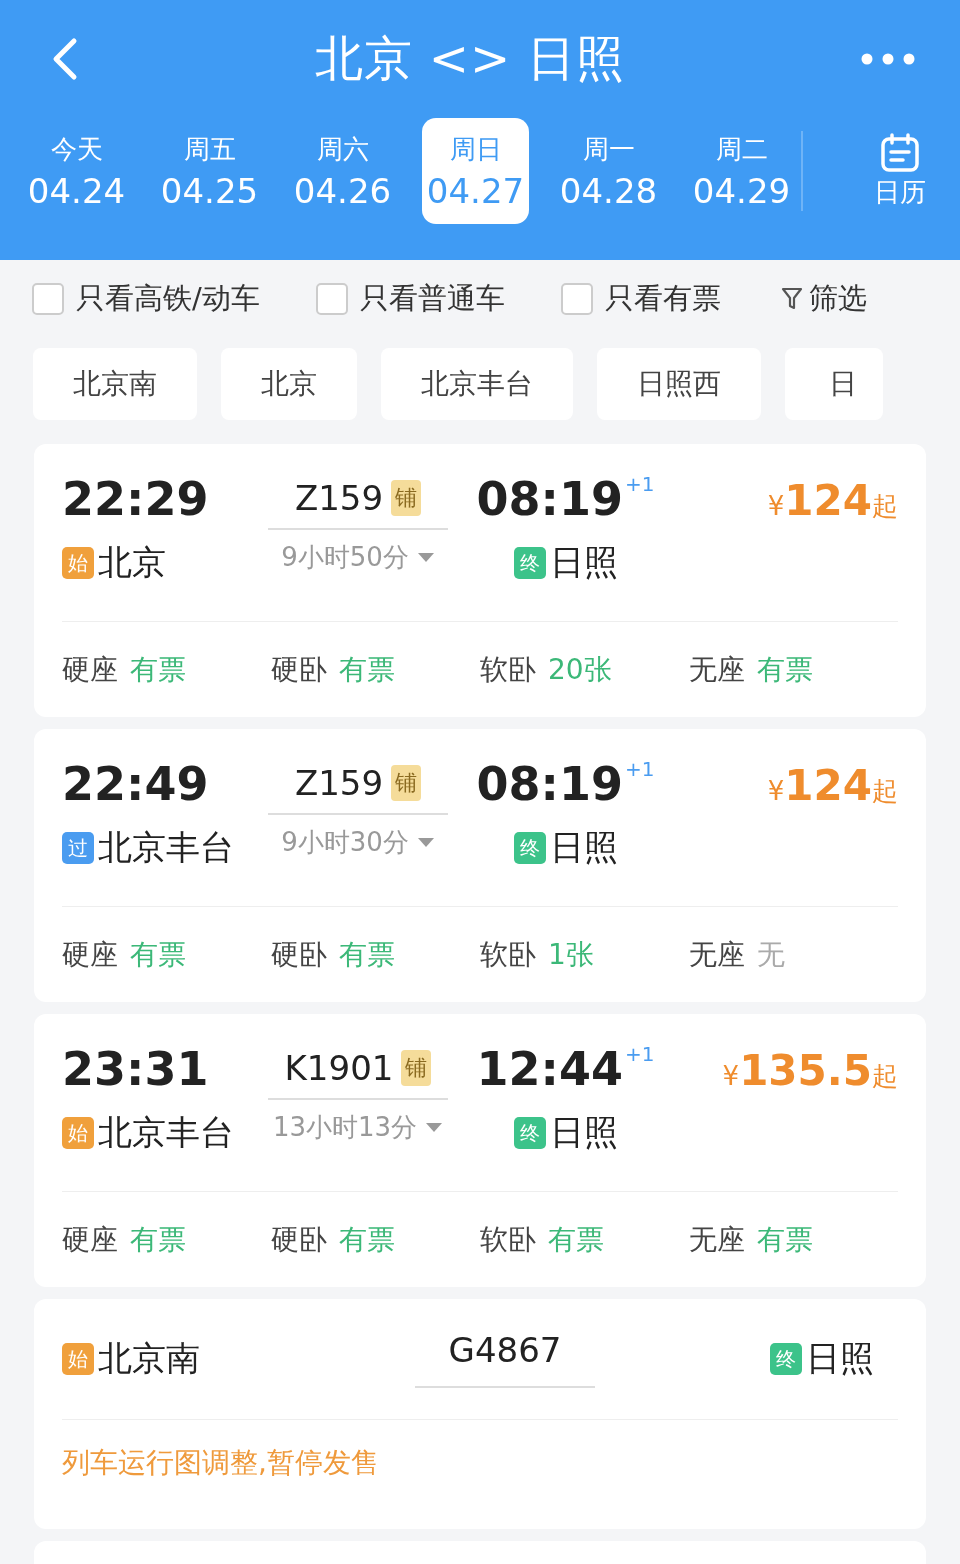 This screenshot has width=960, height=1564. What do you see at coordinates (805, 1070) in the screenshot?
I see `price: 135.5` at bounding box center [805, 1070].